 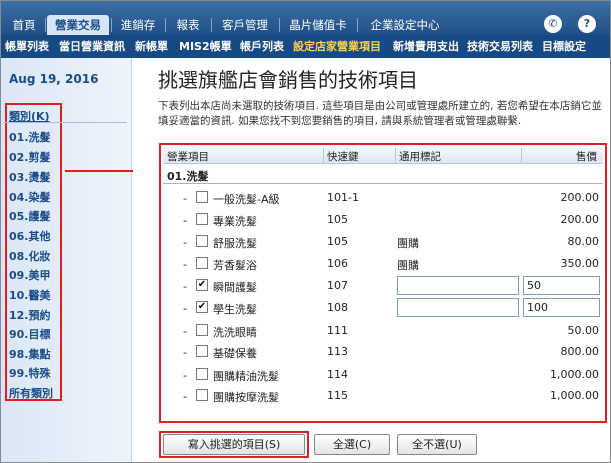 What do you see at coordinates (246, 199) in the screenshot?
I see `item-name: 一般洗髮-A級` at bounding box center [246, 199].